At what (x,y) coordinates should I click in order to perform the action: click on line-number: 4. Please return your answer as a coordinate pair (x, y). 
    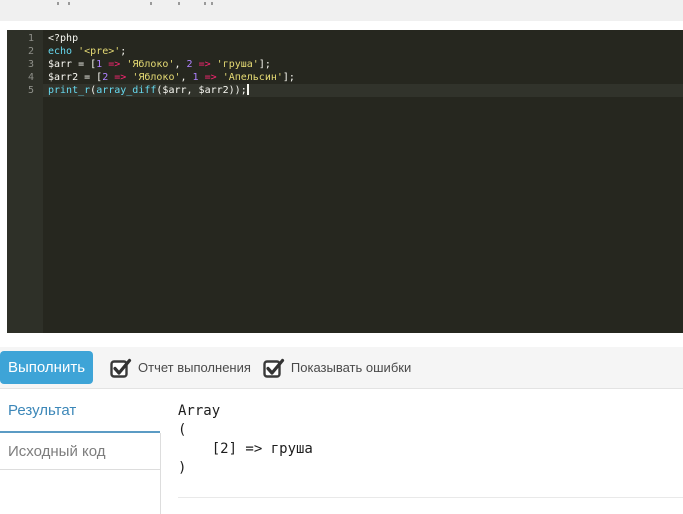
    Looking at the image, I should click on (30, 77).